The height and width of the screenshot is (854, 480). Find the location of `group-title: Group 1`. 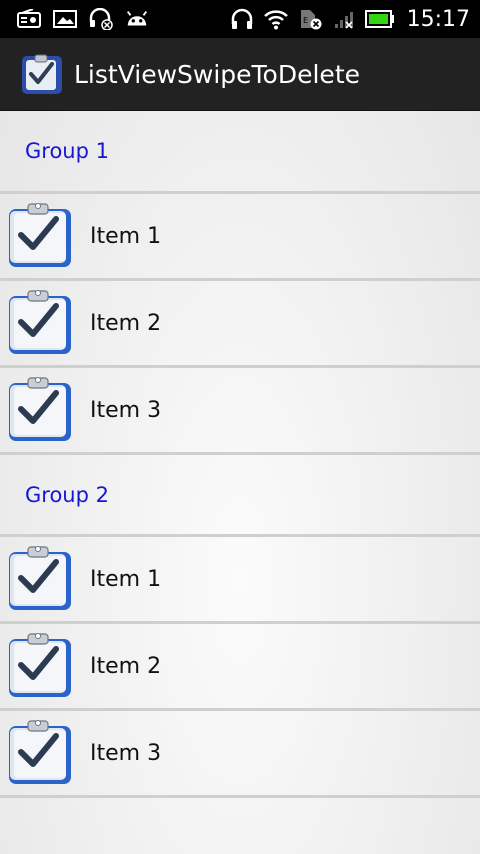

group-title: Group 1 is located at coordinates (67, 150).